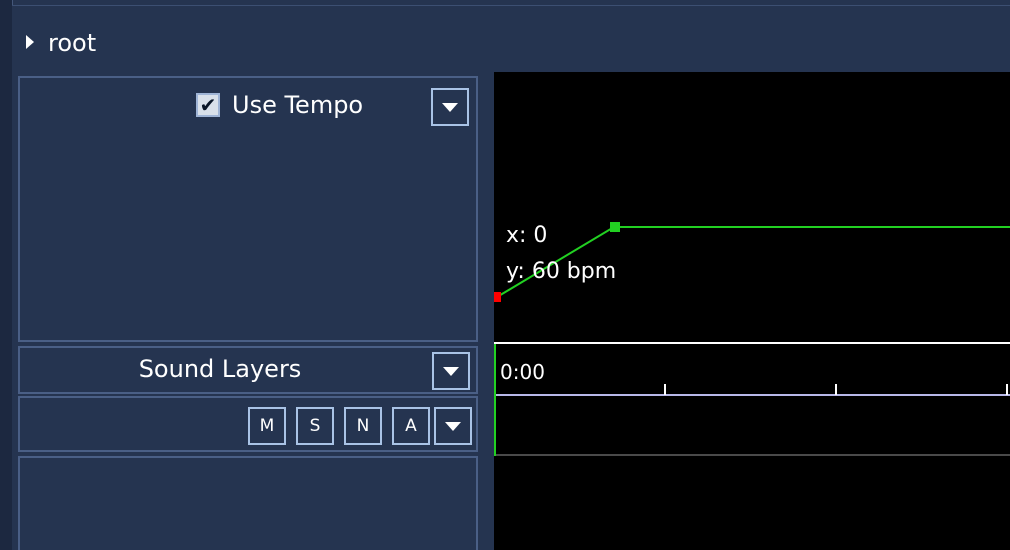 This screenshot has height=550, width=1010. Describe the element at coordinates (411, 426) in the screenshot. I see `a-button: A` at that location.